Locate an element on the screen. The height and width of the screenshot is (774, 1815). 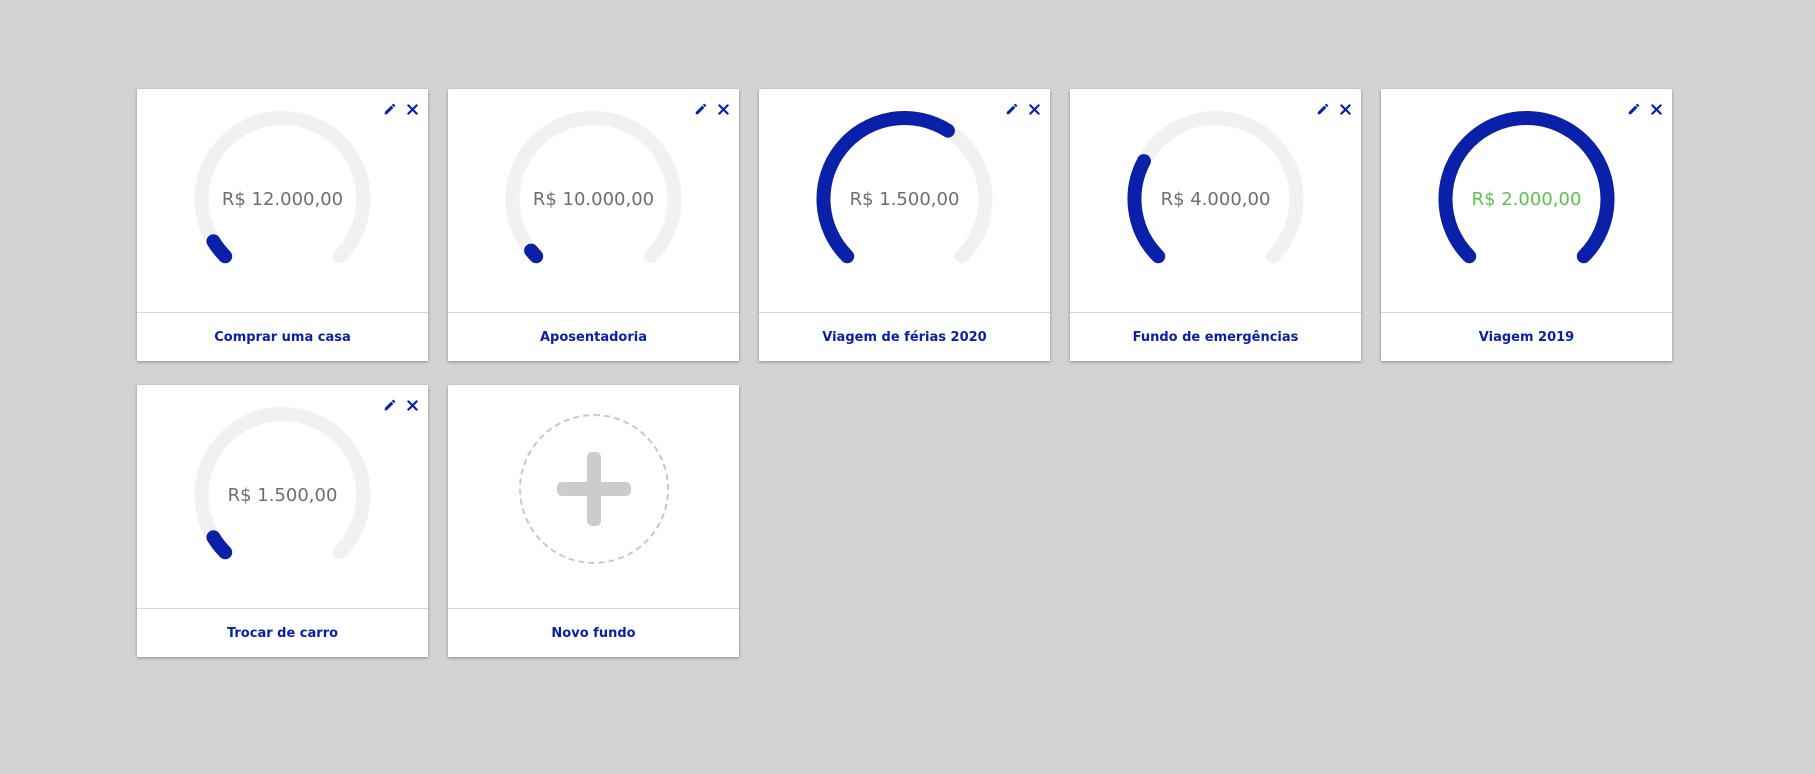
new-fund-card-body is located at coordinates (593, 497).